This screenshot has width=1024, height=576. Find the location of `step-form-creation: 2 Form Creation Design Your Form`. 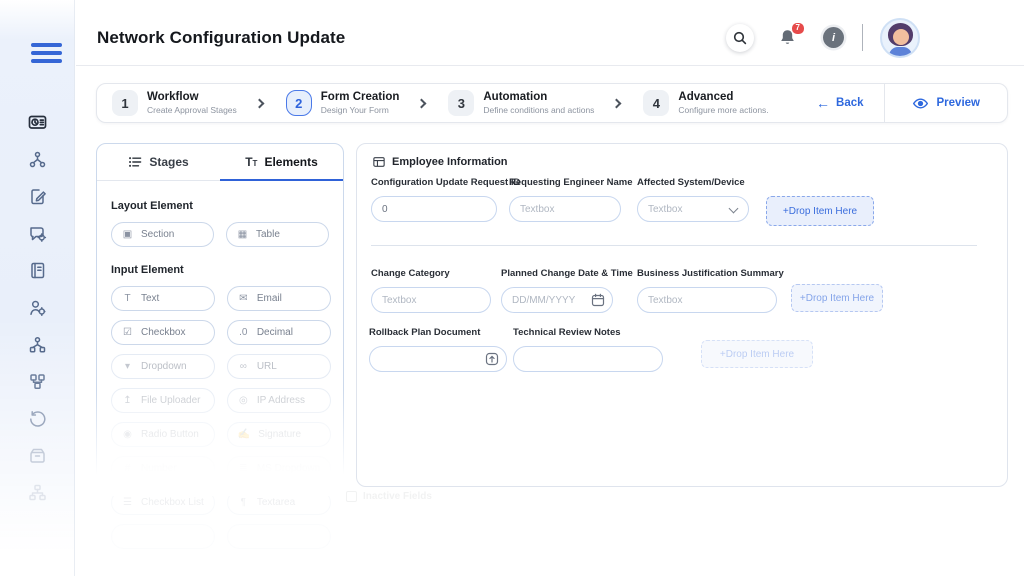

step-form-creation: 2 Form Creation Design Your Form is located at coordinates (342, 103).